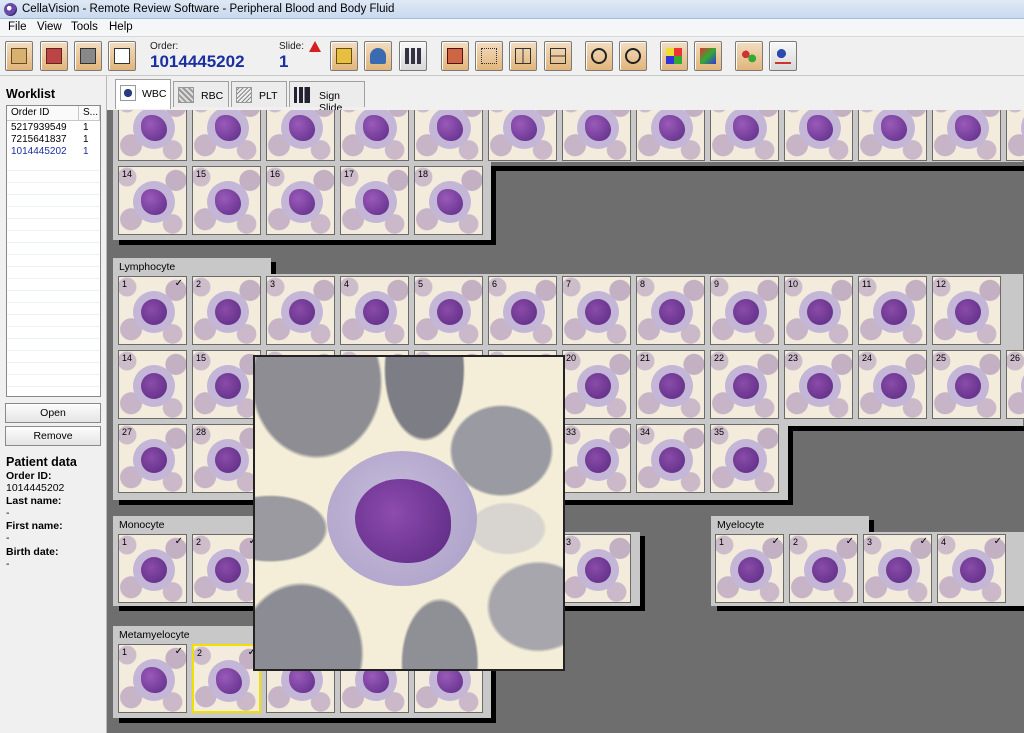 This screenshot has width=1024, height=733. Describe the element at coordinates (818, 384) in the screenshot. I see `cell-thumbnail: 23` at that location.